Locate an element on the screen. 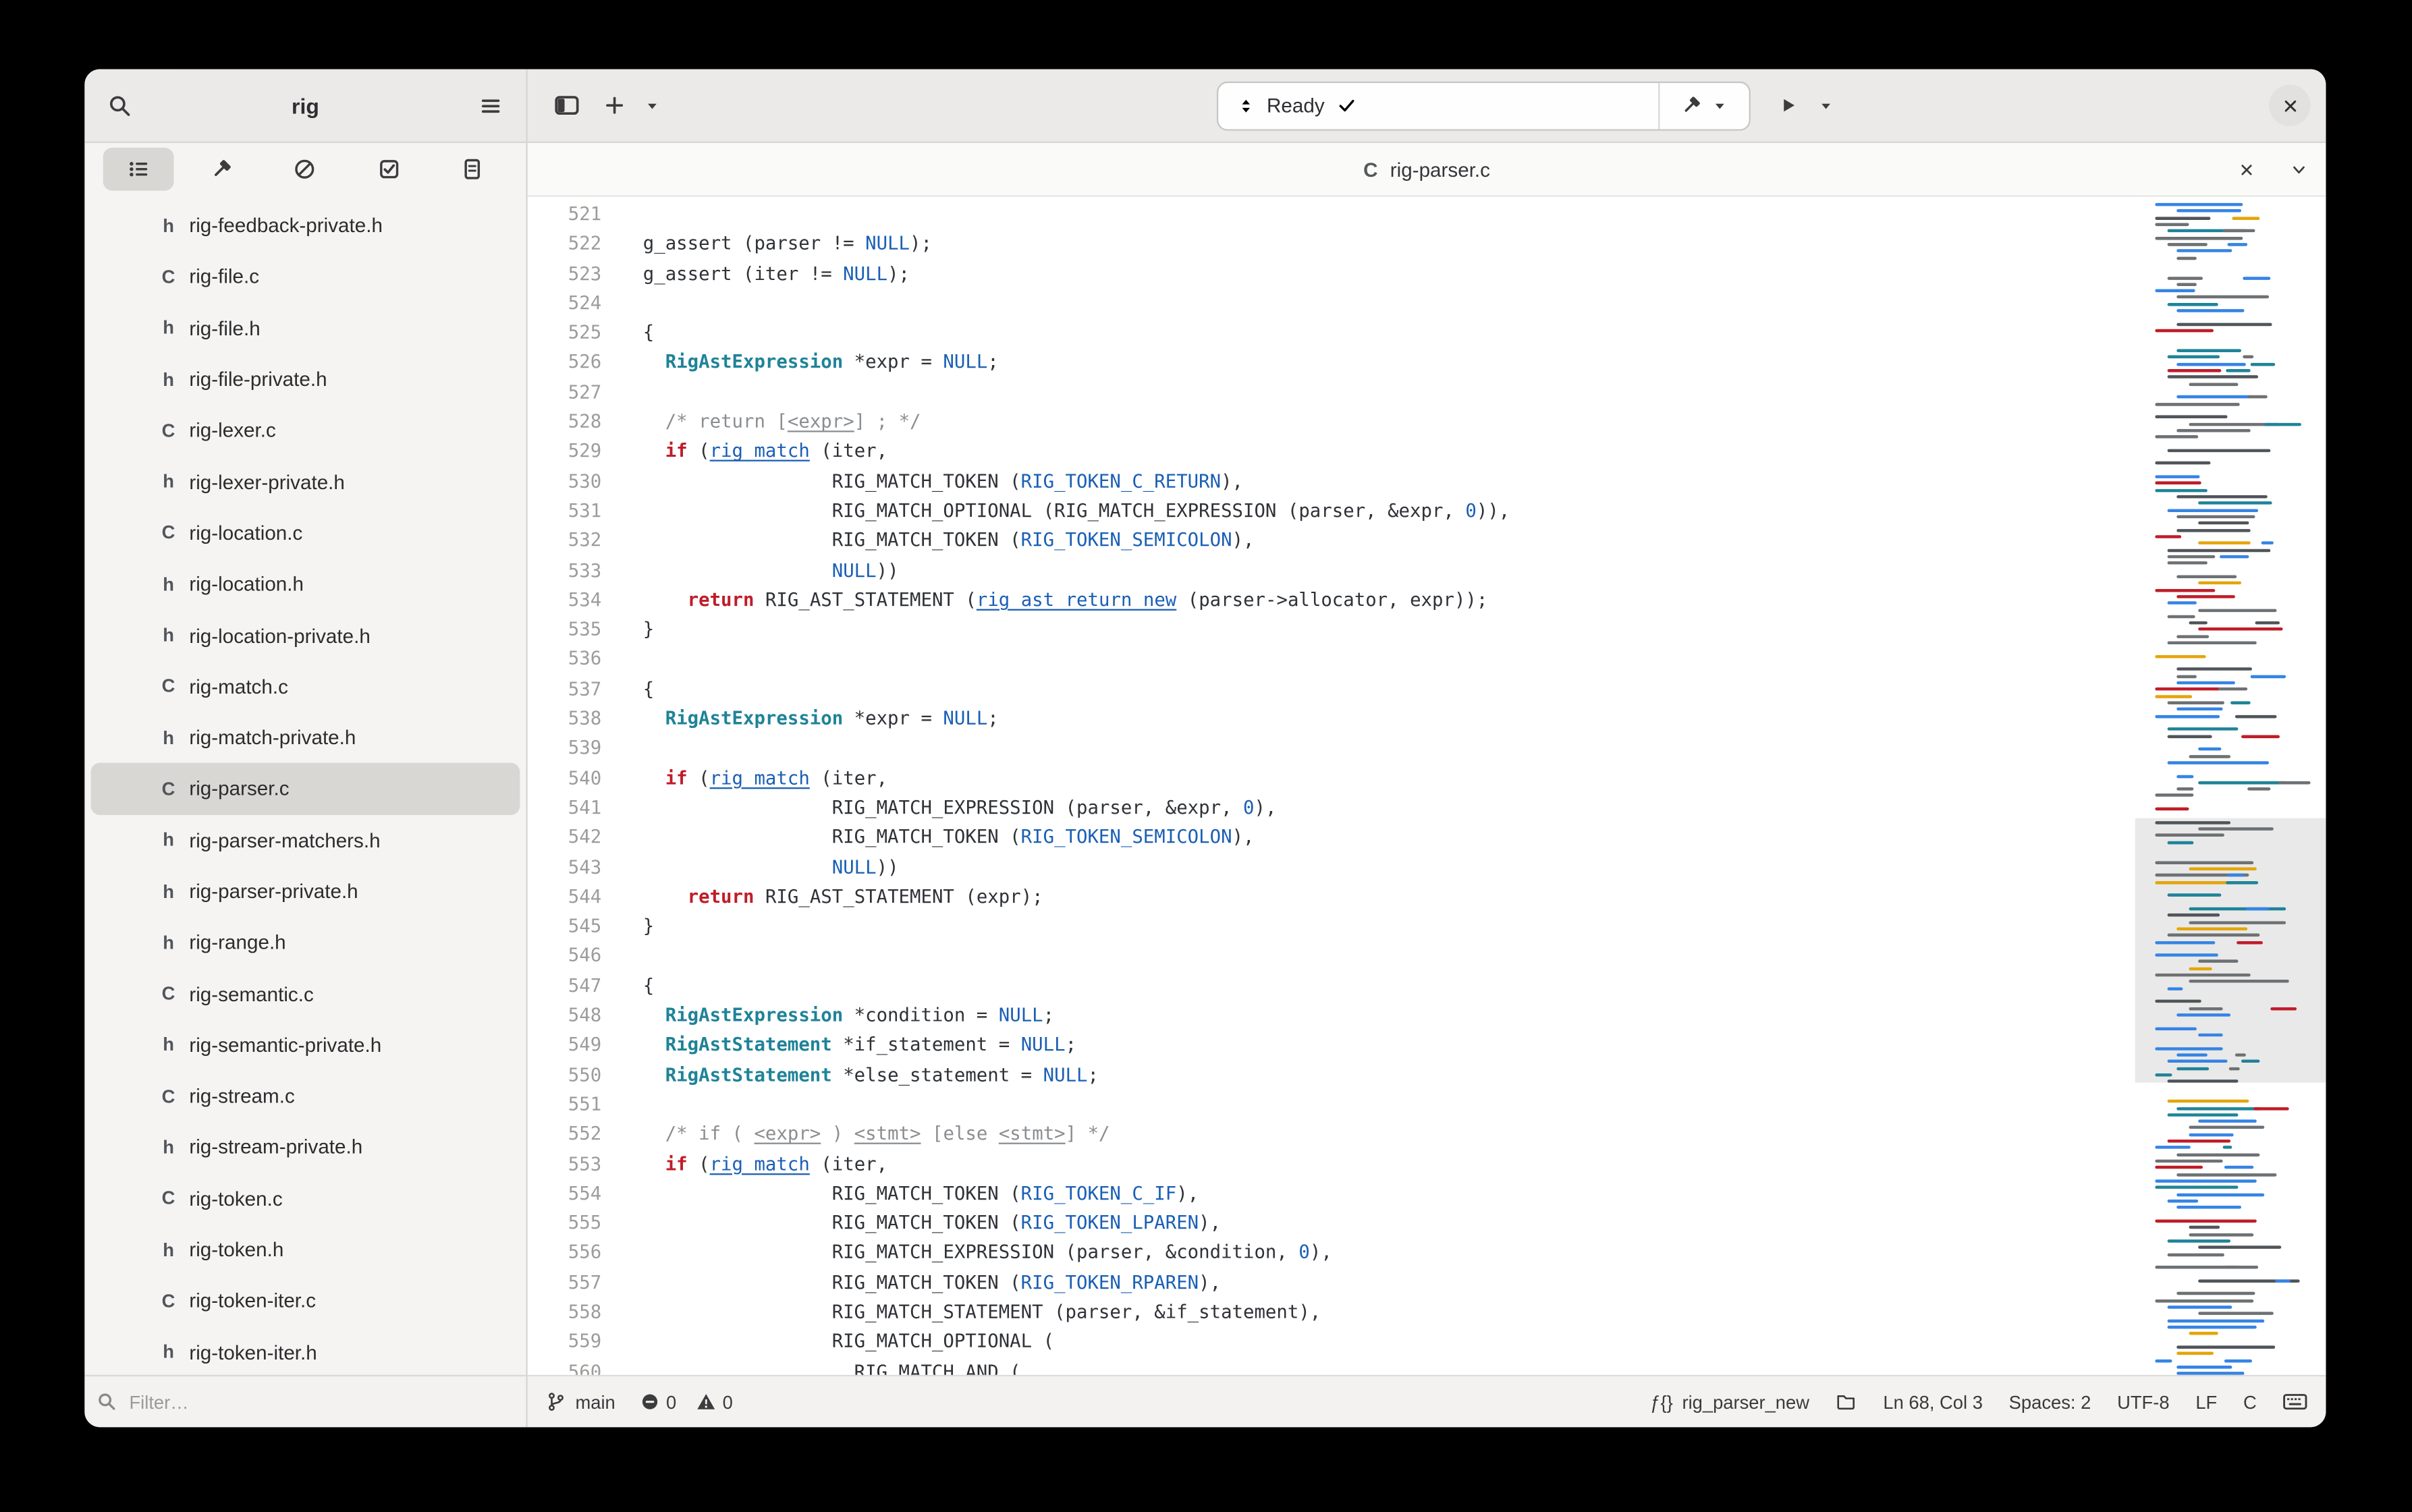 This screenshot has width=2412, height=1512. project-folder-button is located at coordinates (1846, 1402).